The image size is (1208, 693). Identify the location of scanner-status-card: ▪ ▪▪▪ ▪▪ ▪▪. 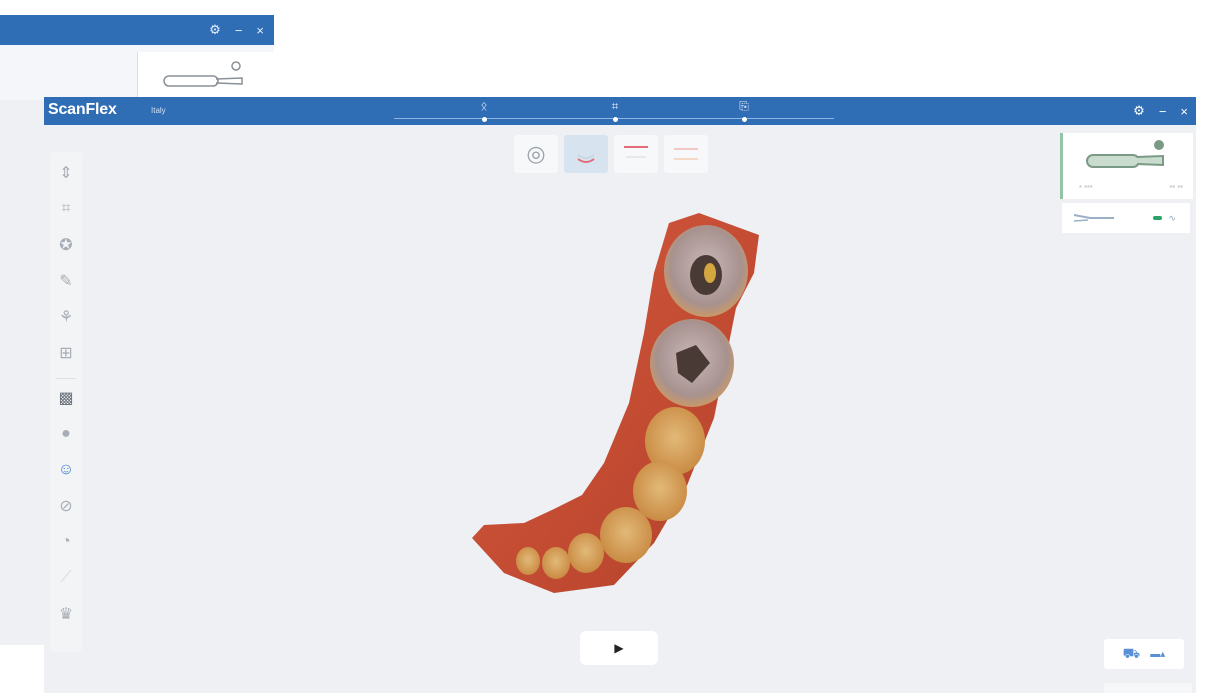
(1126, 166).